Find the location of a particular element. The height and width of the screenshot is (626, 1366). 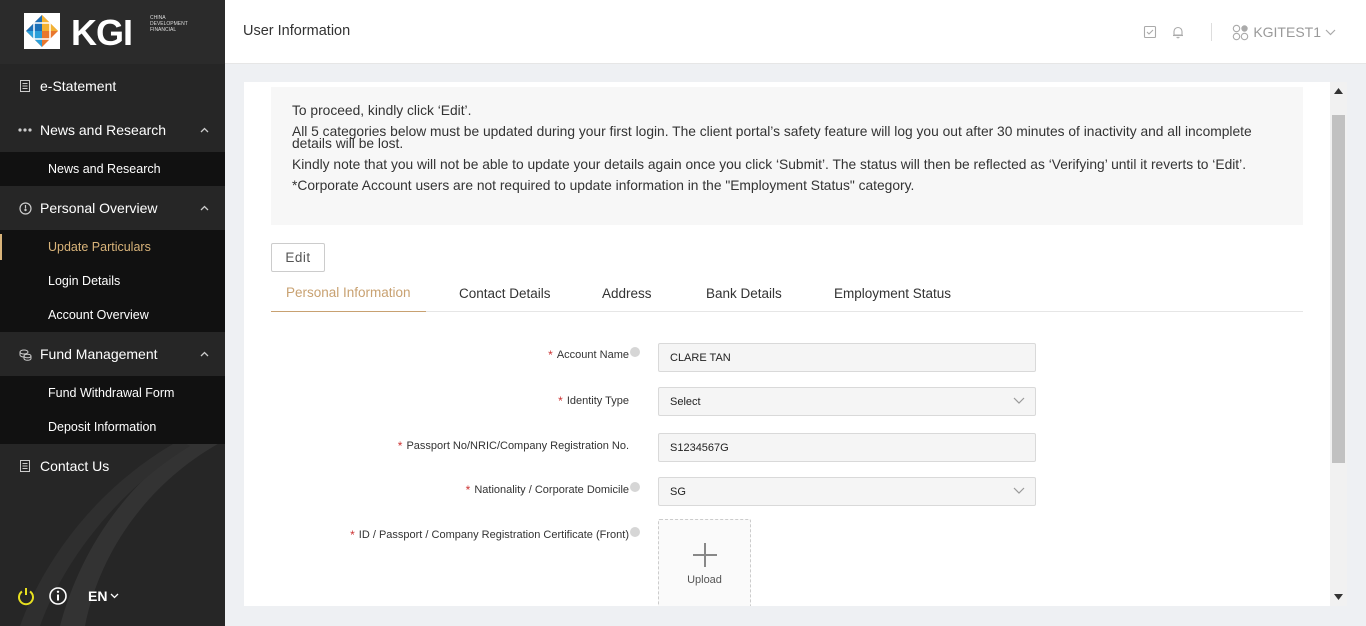

nationality-select: SG is located at coordinates (847, 491).